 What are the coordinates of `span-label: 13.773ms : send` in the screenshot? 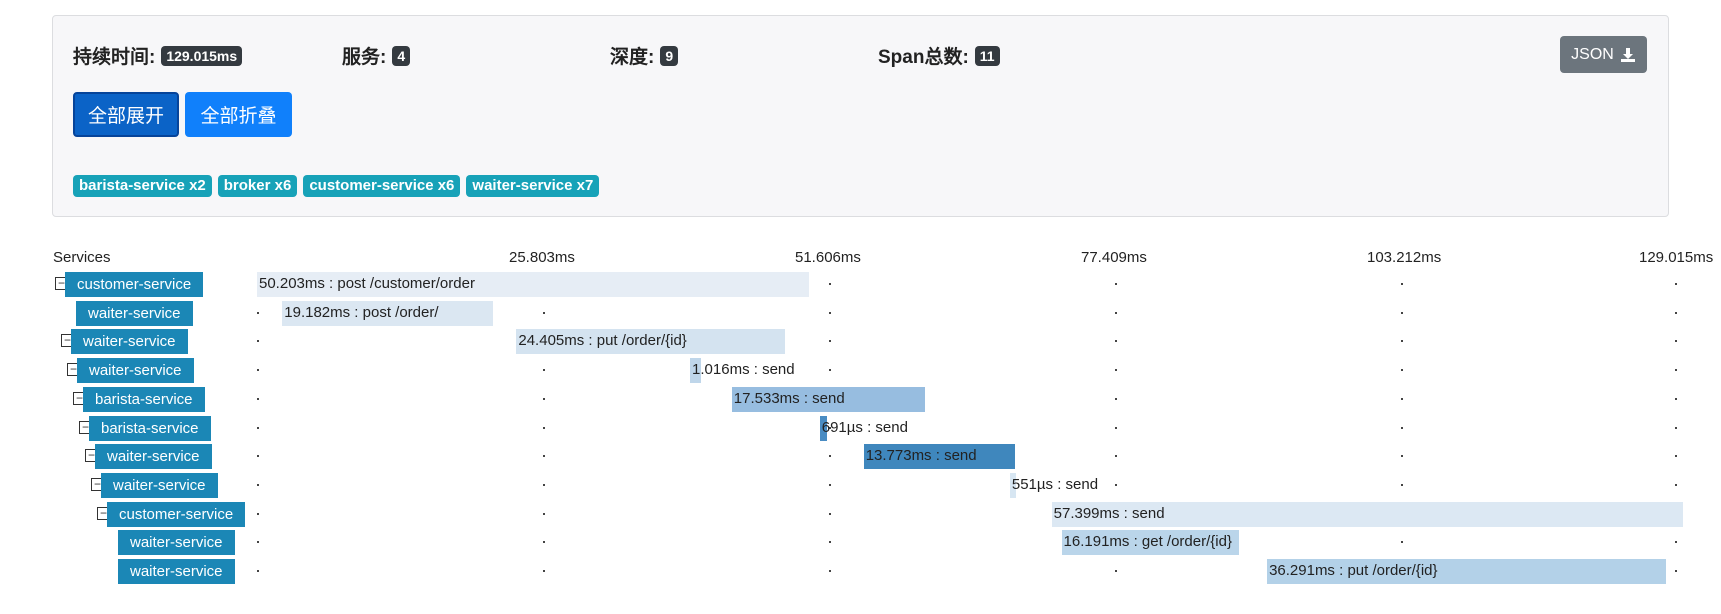 It's located at (921, 456).